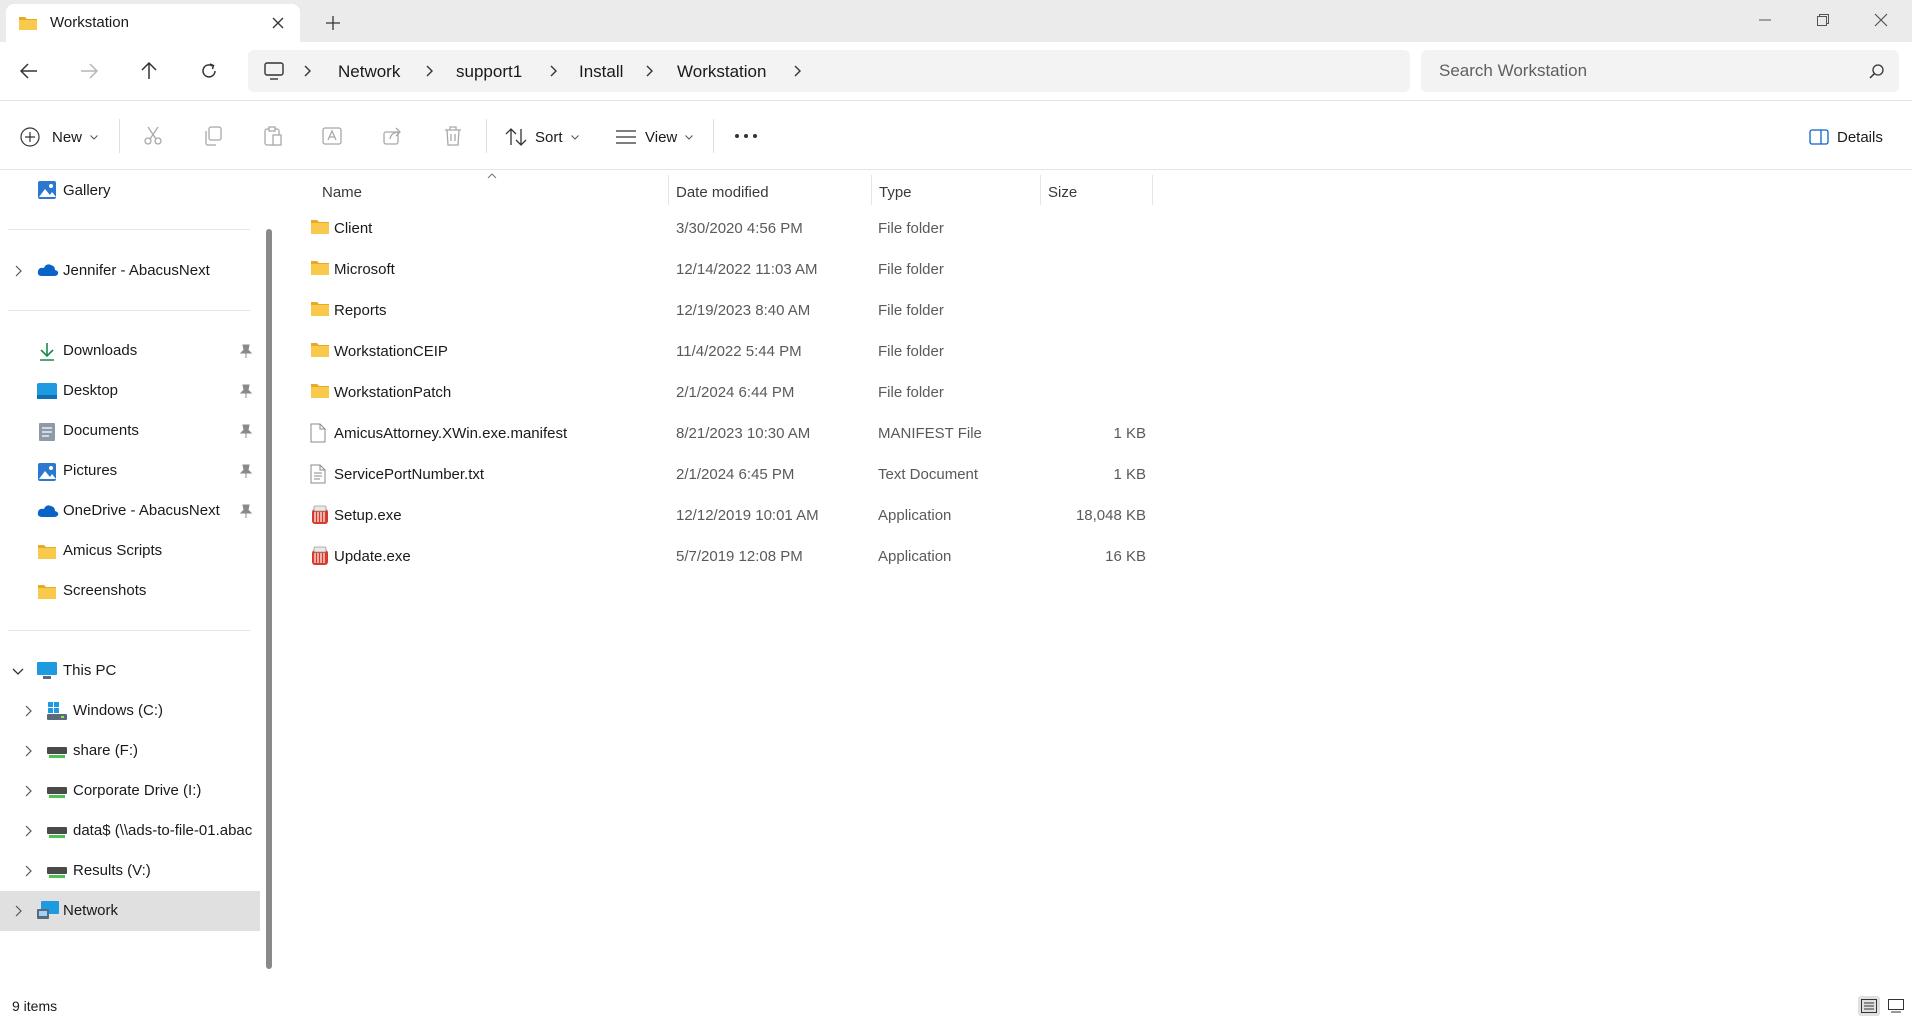 This screenshot has width=1912, height=1018. I want to click on computer-icon, so click(274, 71).